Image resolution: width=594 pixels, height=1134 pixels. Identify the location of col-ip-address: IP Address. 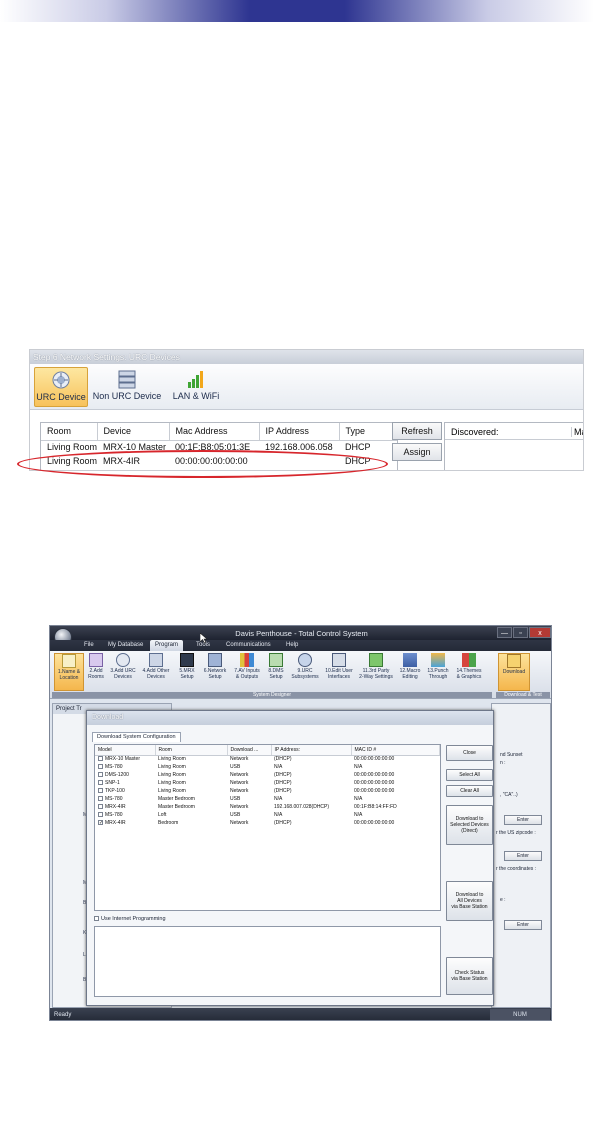
(299, 432).